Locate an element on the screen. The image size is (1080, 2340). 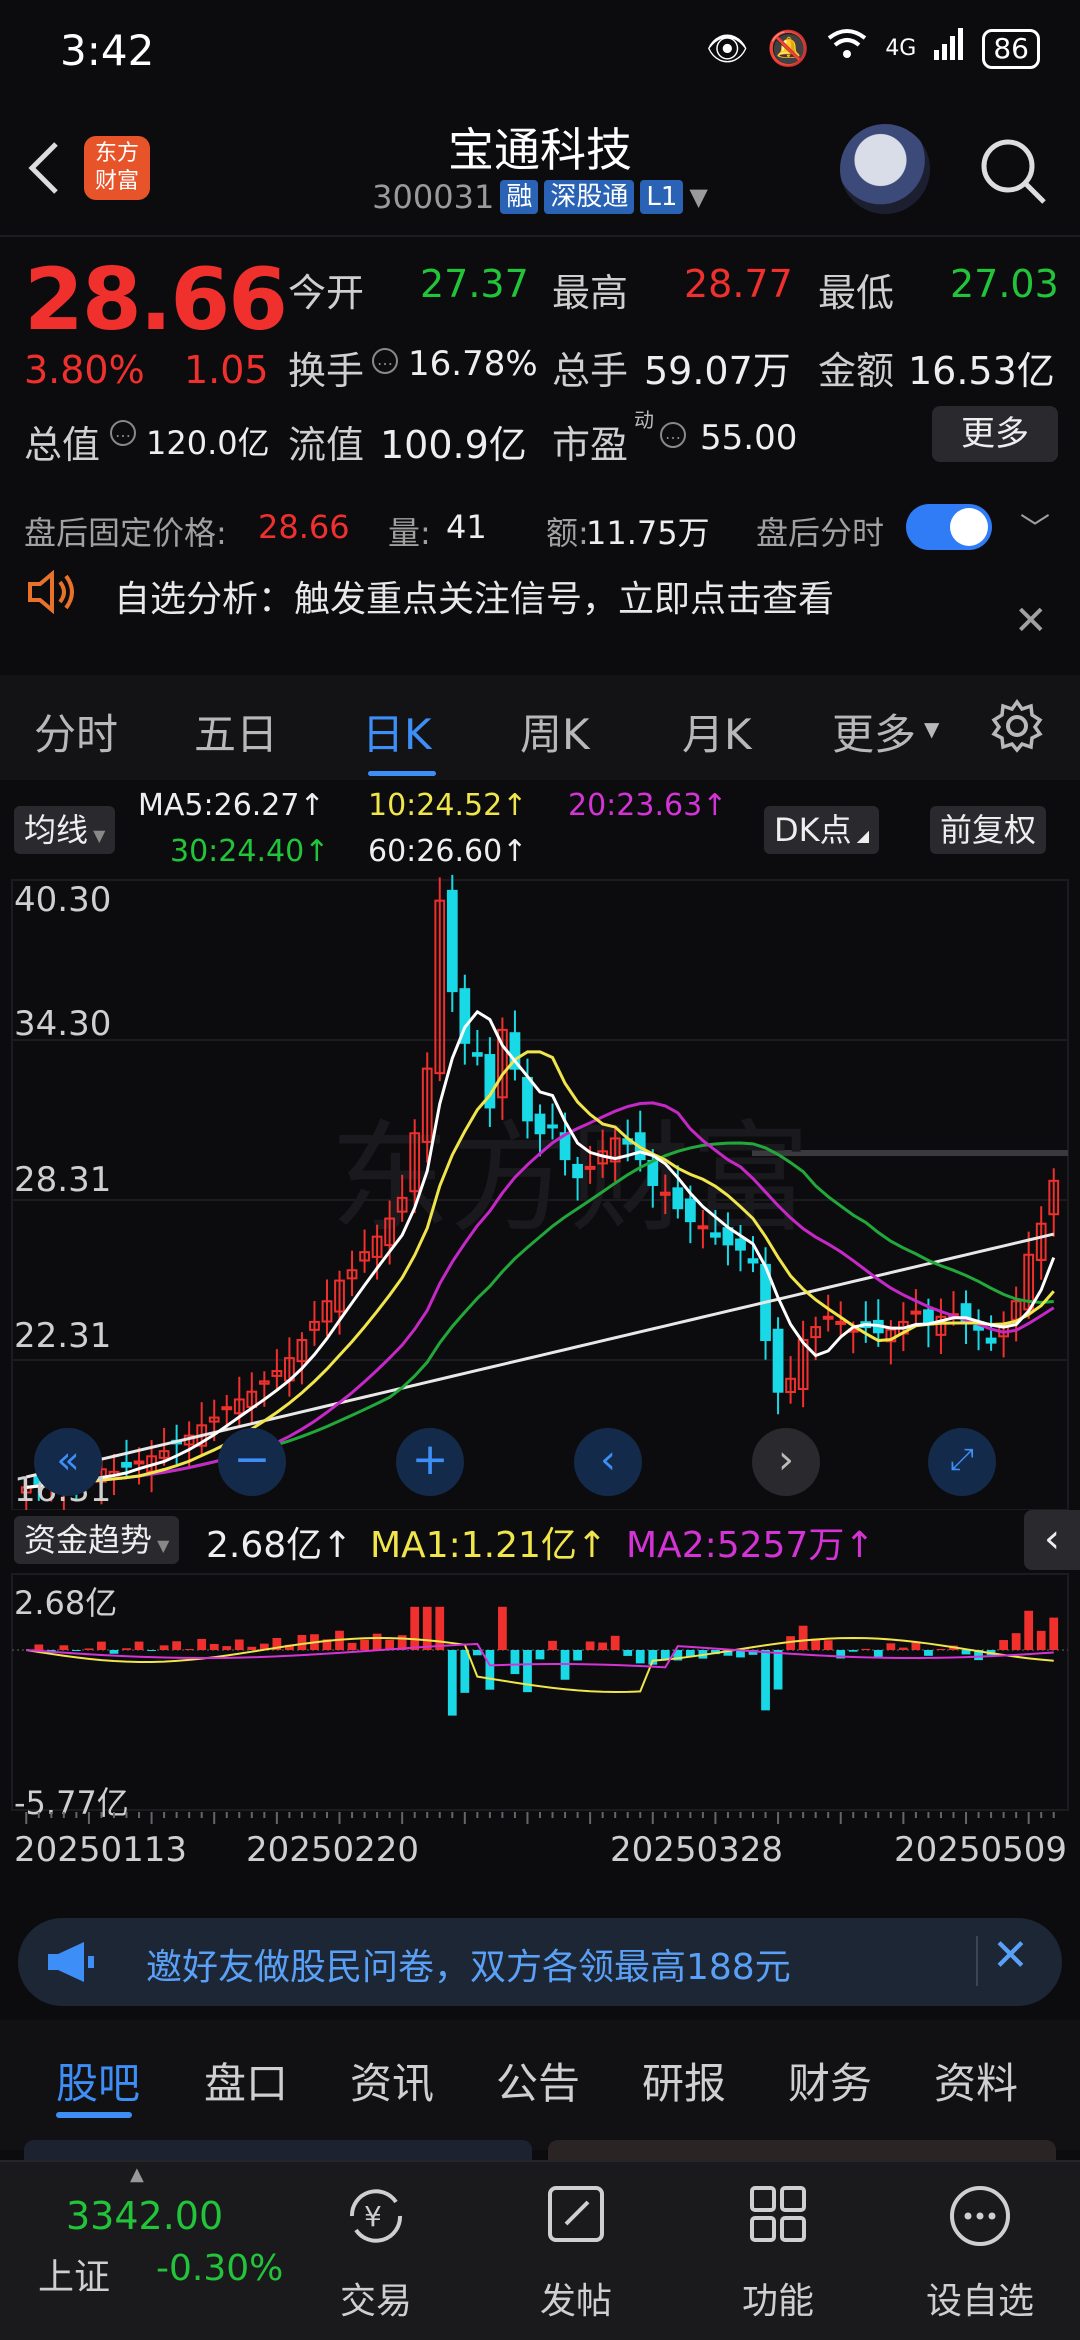
tab-financials: 财务 is located at coordinates (830, 2080).